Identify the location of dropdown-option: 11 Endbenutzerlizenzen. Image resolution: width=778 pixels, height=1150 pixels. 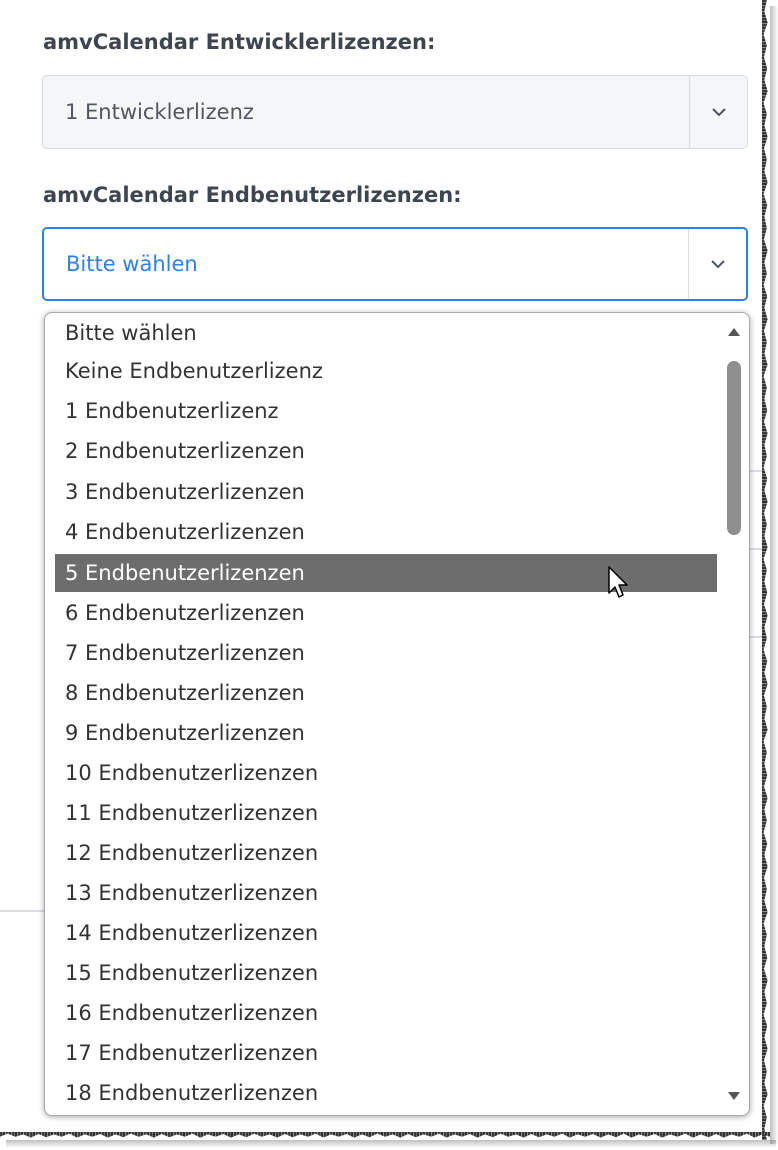
(386, 813).